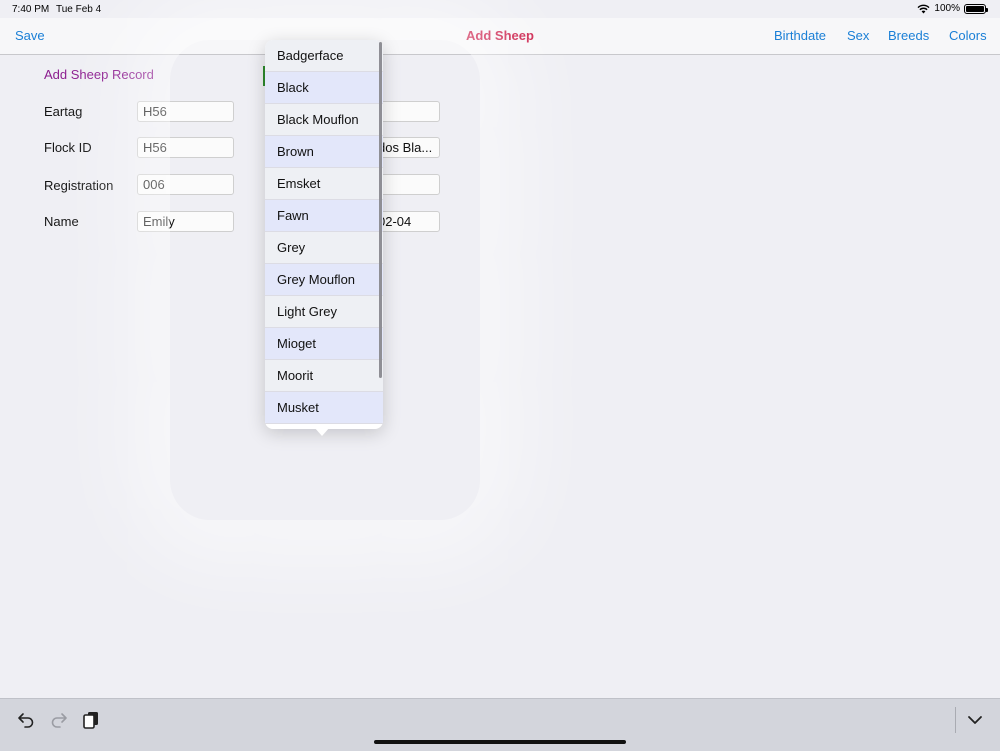  Describe the element at coordinates (324, 408) in the screenshot. I see `color-option-musket: Musket` at that location.